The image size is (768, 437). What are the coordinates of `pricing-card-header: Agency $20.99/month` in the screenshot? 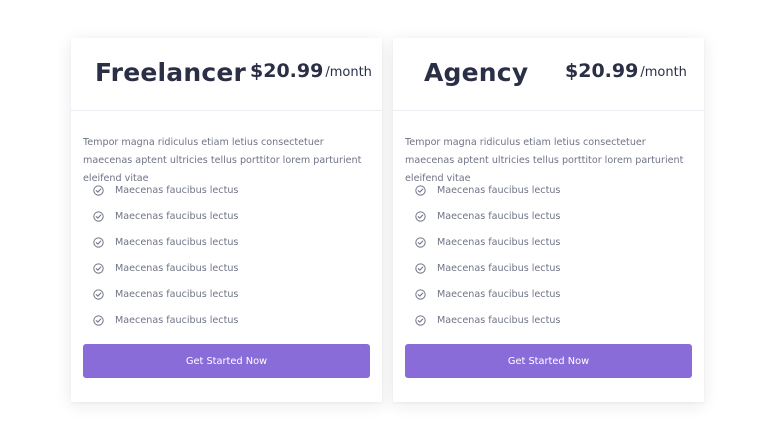 It's located at (548, 74).